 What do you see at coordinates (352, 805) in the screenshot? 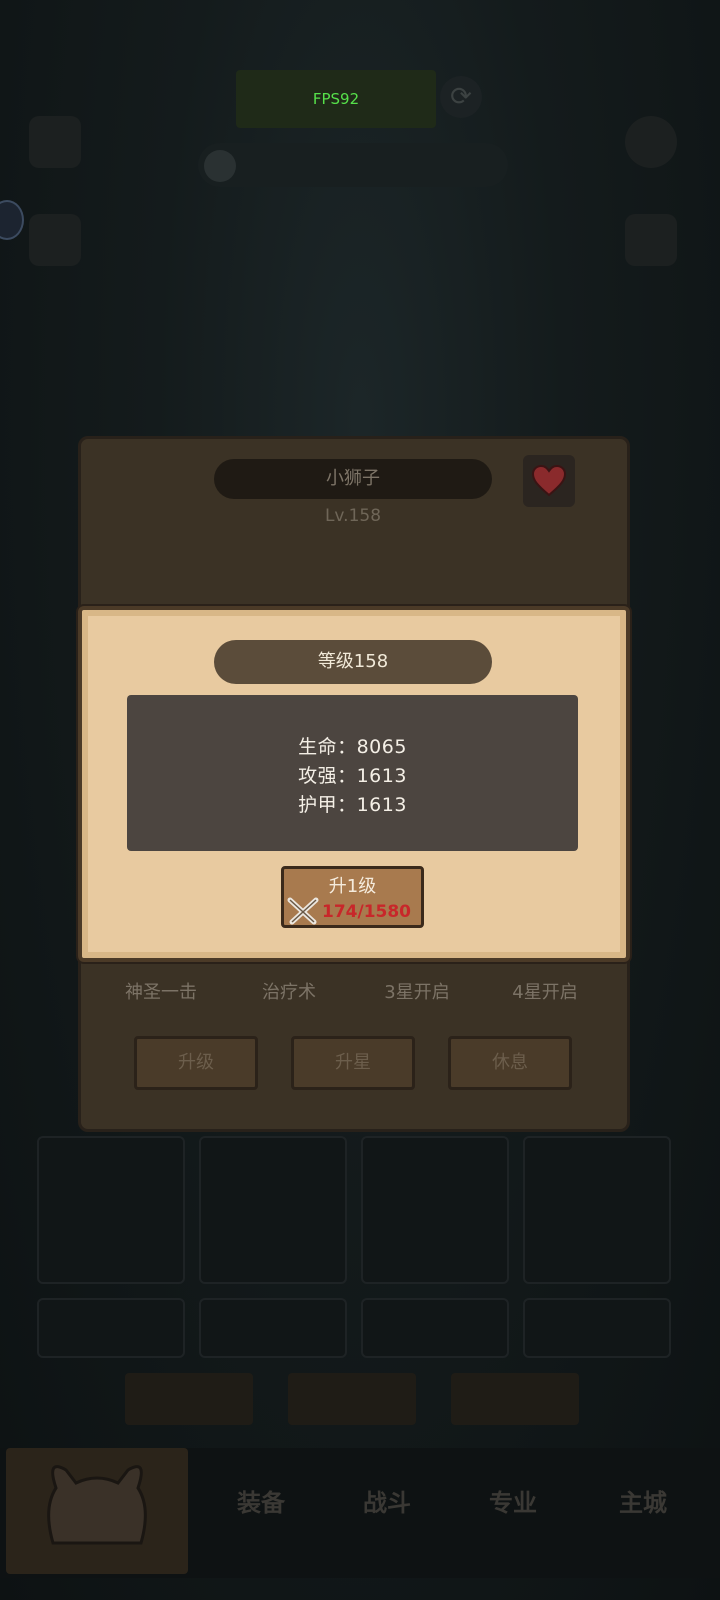
I see `stat-armor: 护甲：1613` at bounding box center [352, 805].